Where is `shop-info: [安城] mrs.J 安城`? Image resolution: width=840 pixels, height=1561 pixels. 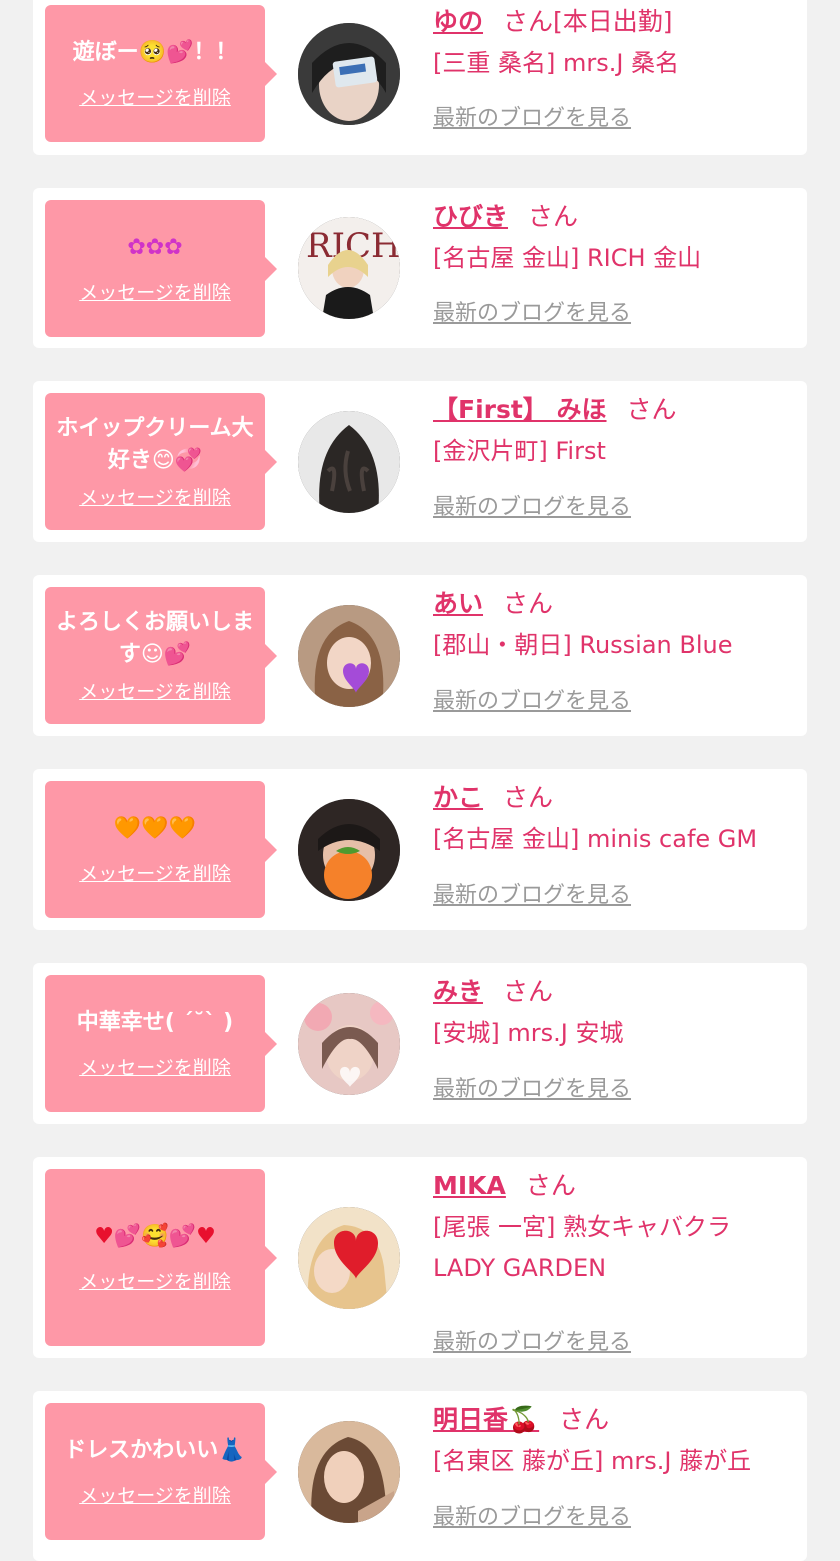 shop-info: [安城] mrs.J 安城 is located at coordinates (528, 1033).